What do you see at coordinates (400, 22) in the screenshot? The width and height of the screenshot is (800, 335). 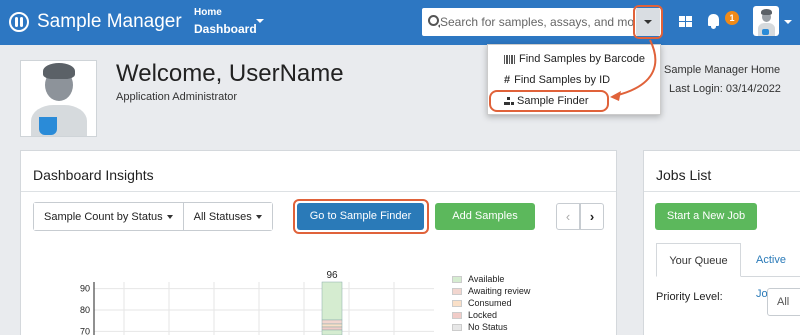 I see `top-nav-bar: Sample Manager Home Dashboard 1` at bounding box center [400, 22].